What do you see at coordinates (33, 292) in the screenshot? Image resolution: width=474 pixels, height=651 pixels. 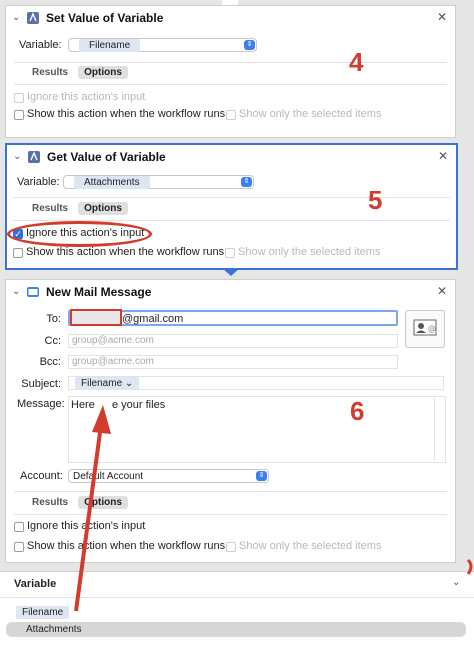 I see `mail-icon` at bounding box center [33, 292].